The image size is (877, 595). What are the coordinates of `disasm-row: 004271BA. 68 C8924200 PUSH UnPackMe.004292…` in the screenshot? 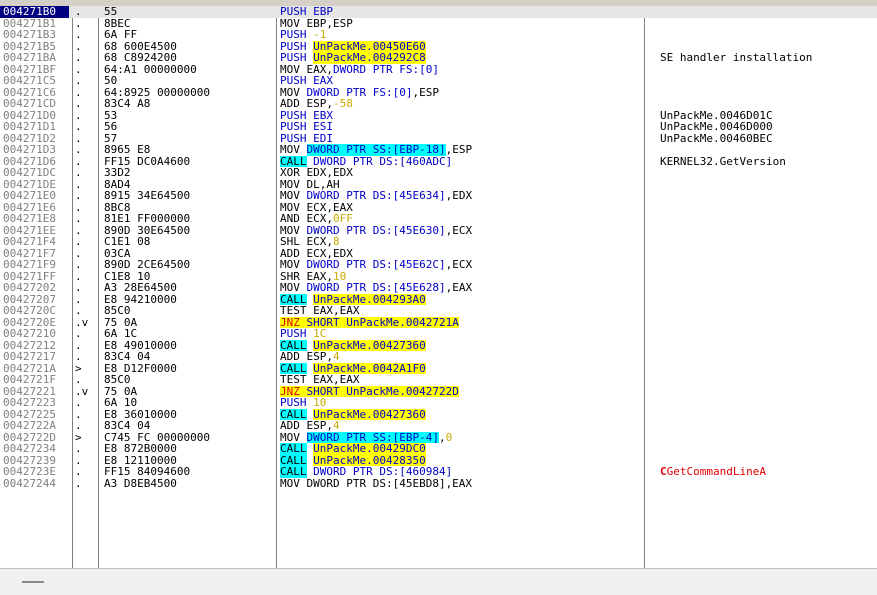 It's located at (438, 58).